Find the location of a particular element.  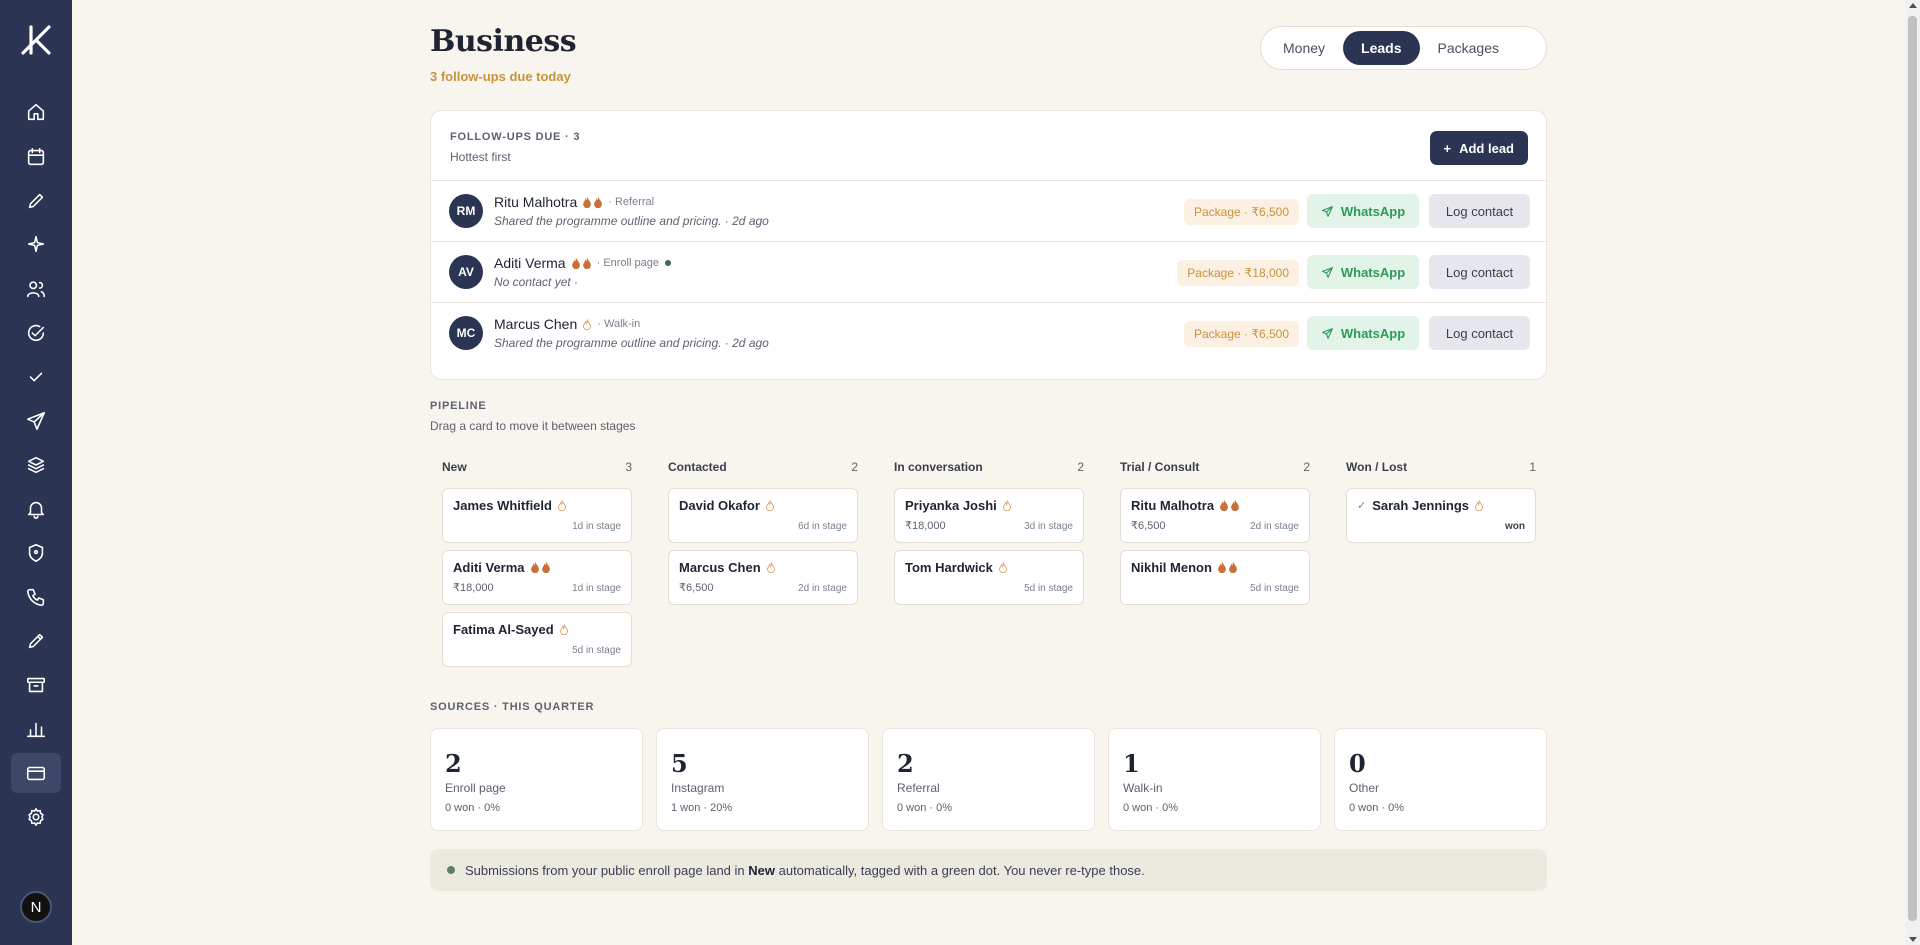

lead-avatar: AV is located at coordinates (466, 272).